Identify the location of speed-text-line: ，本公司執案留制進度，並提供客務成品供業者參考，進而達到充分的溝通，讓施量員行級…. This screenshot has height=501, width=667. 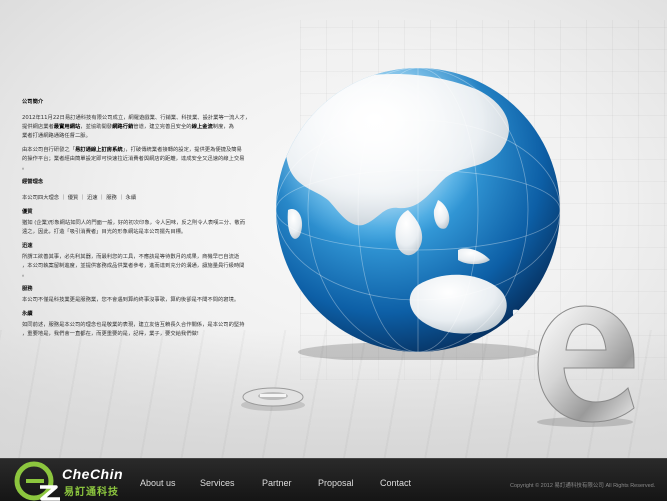
(133, 266).